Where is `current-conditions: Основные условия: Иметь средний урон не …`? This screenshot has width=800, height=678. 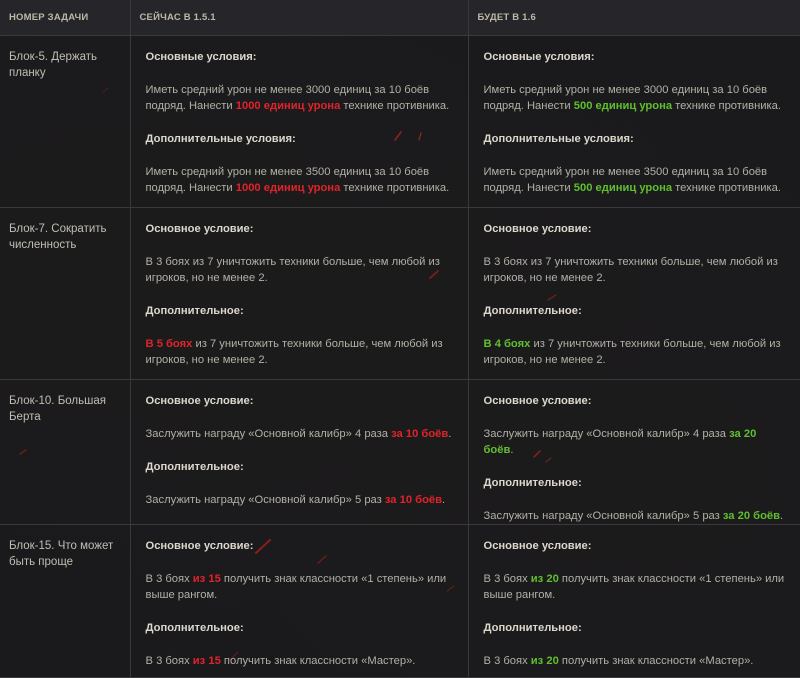 current-conditions: Основные условия: Иметь средний урон не … is located at coordinates (298, 121).